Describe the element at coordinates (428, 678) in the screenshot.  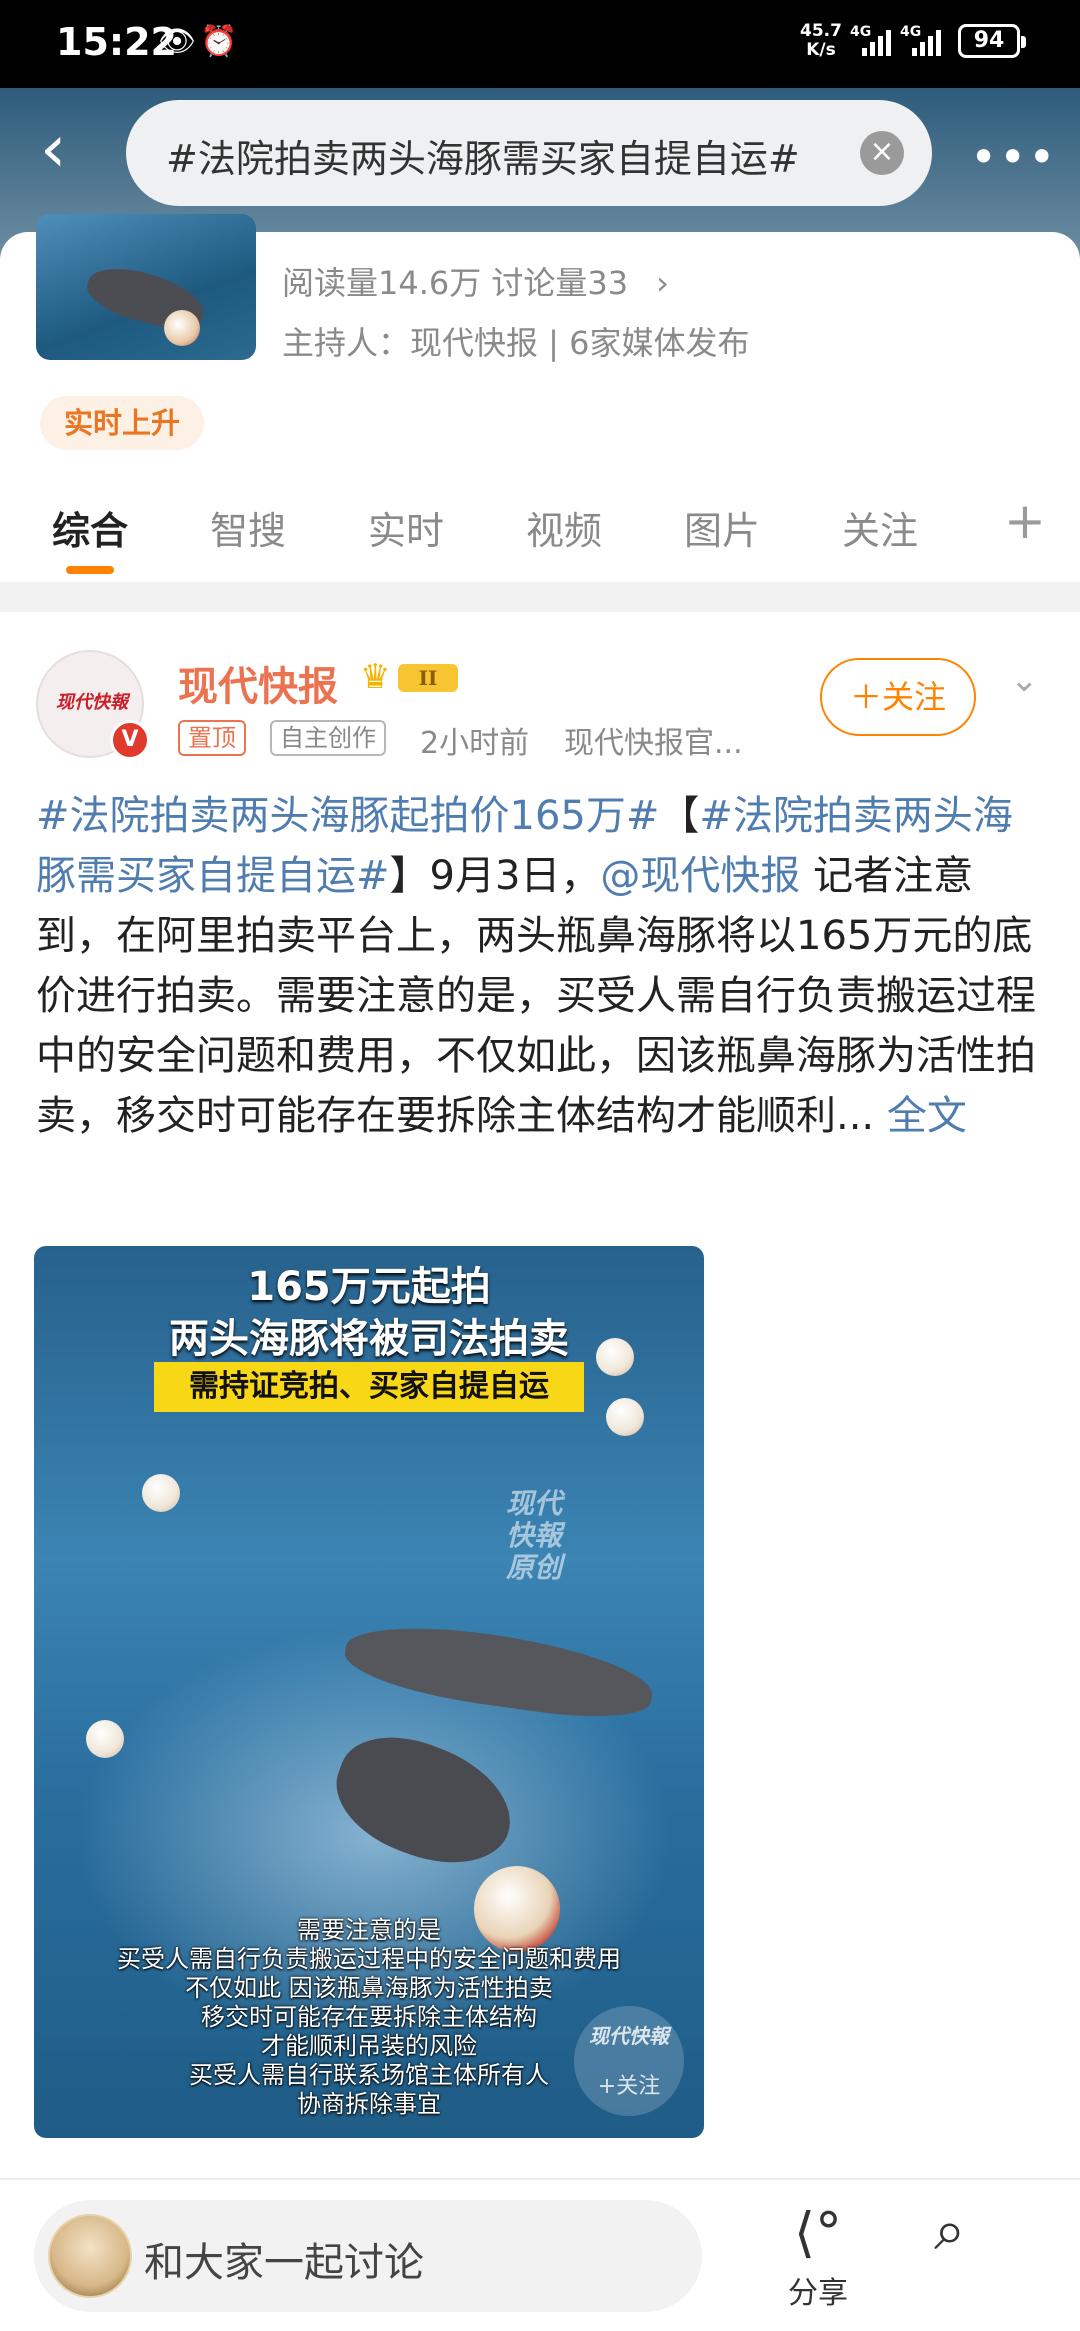
I see `level-label: II` at that location.